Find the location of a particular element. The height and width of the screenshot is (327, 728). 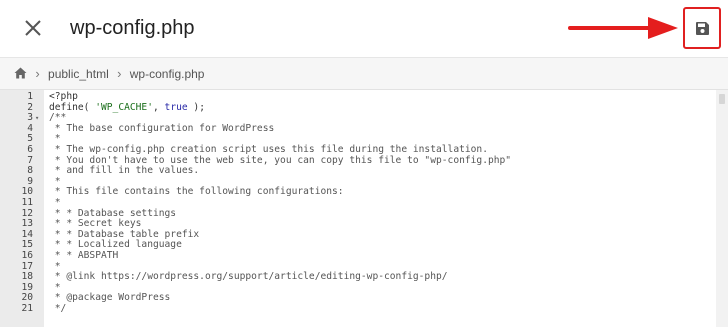

close-icon is located at coordinates (33, 28).